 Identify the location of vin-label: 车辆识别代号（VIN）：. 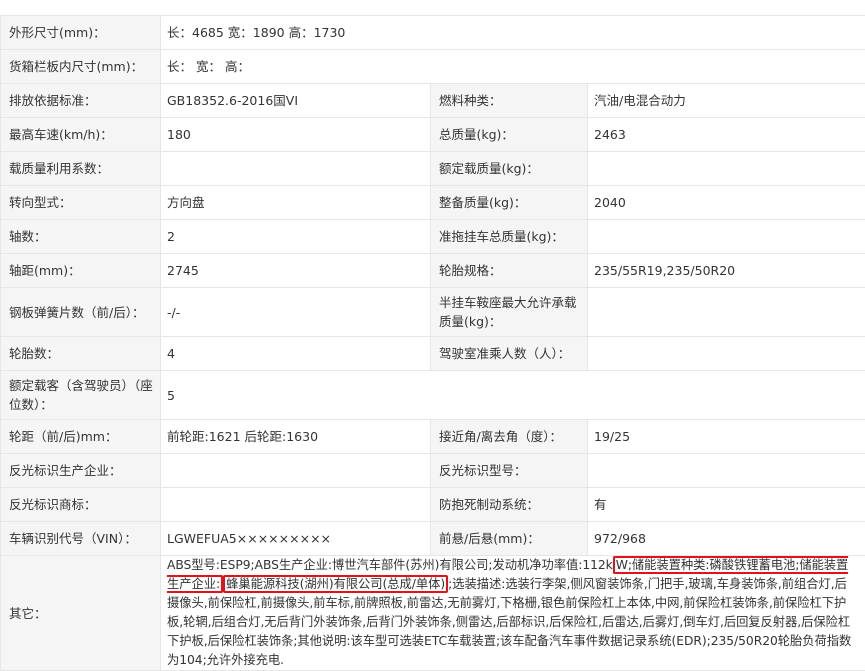
(80, 538).